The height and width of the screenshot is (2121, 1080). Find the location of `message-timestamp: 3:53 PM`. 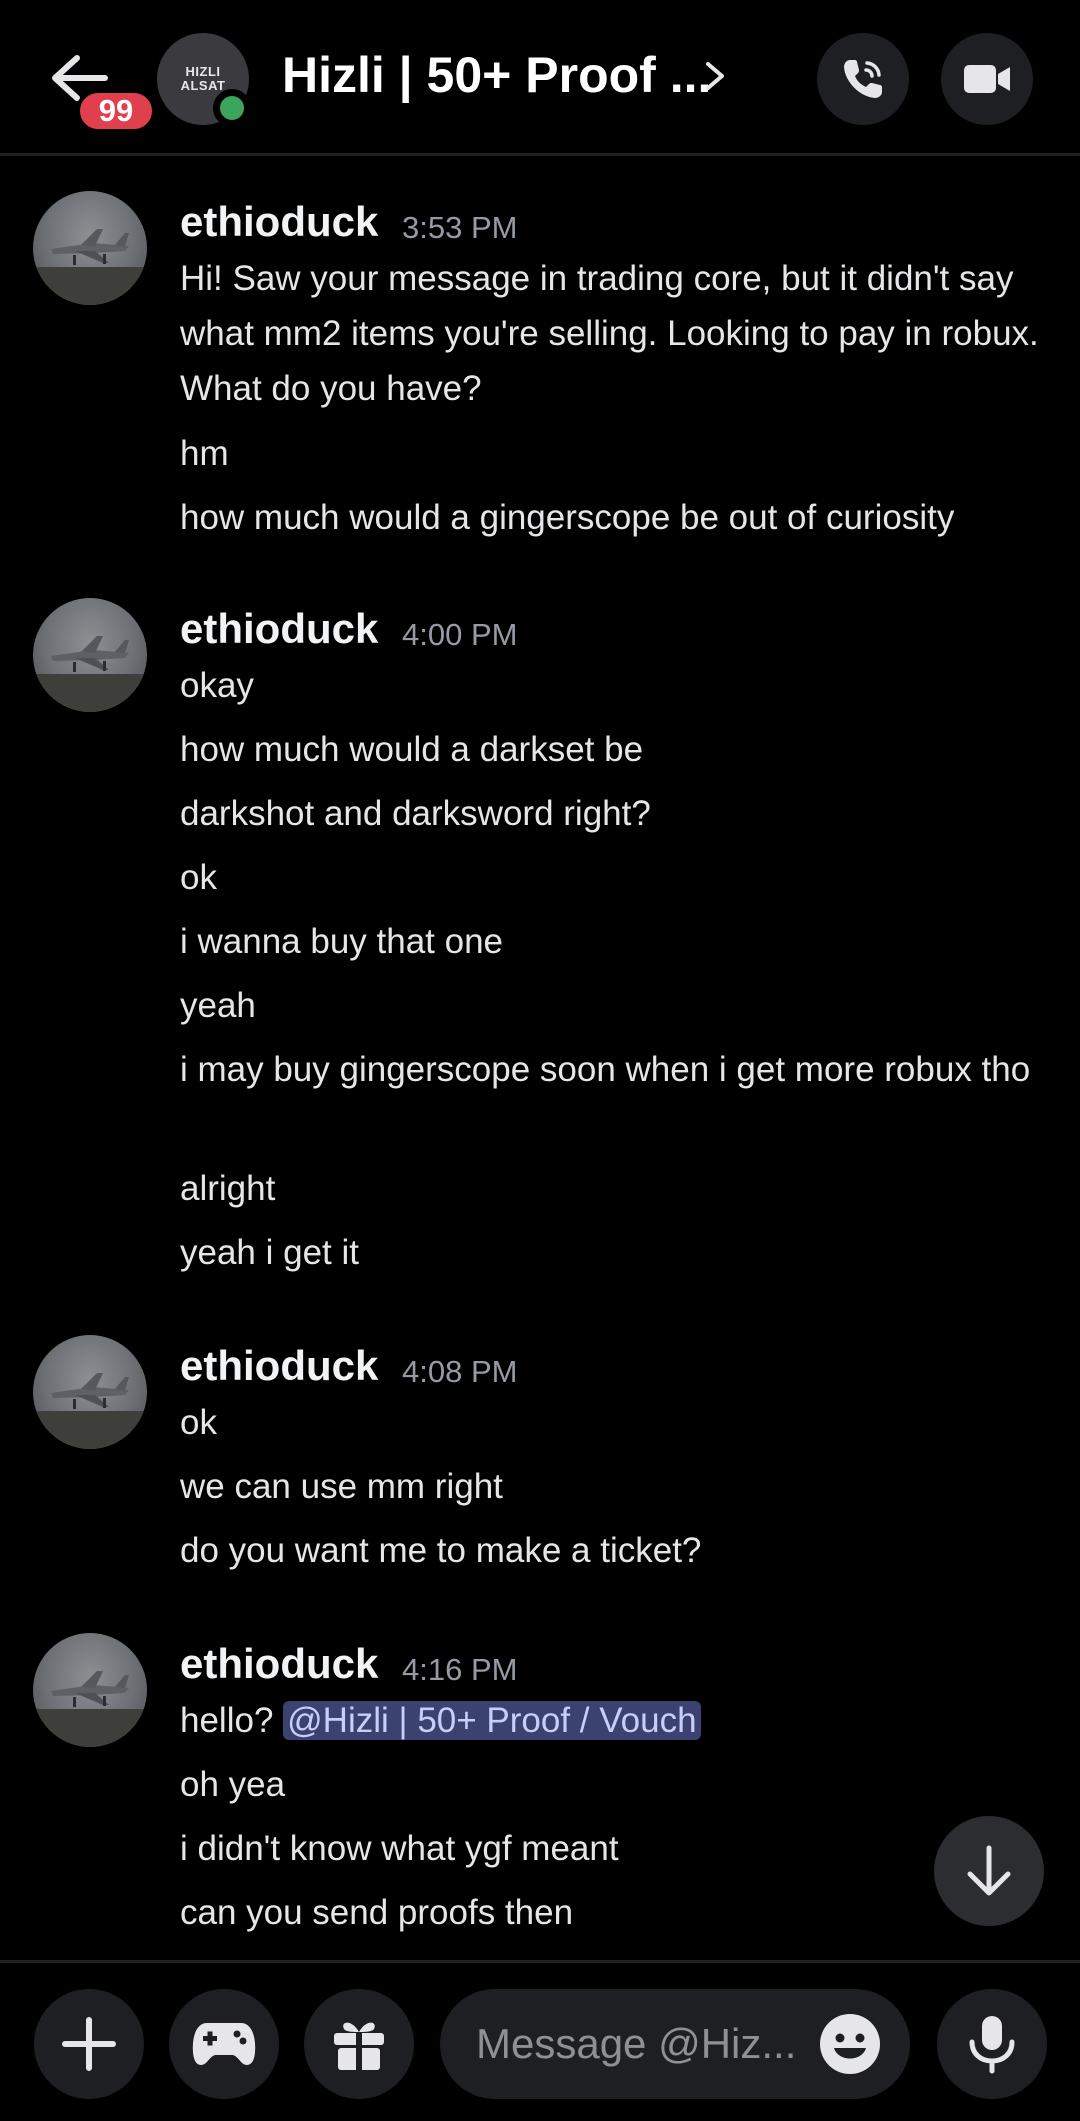

message-timestamp: 3:53 PM is located at coordinates (460, 227).